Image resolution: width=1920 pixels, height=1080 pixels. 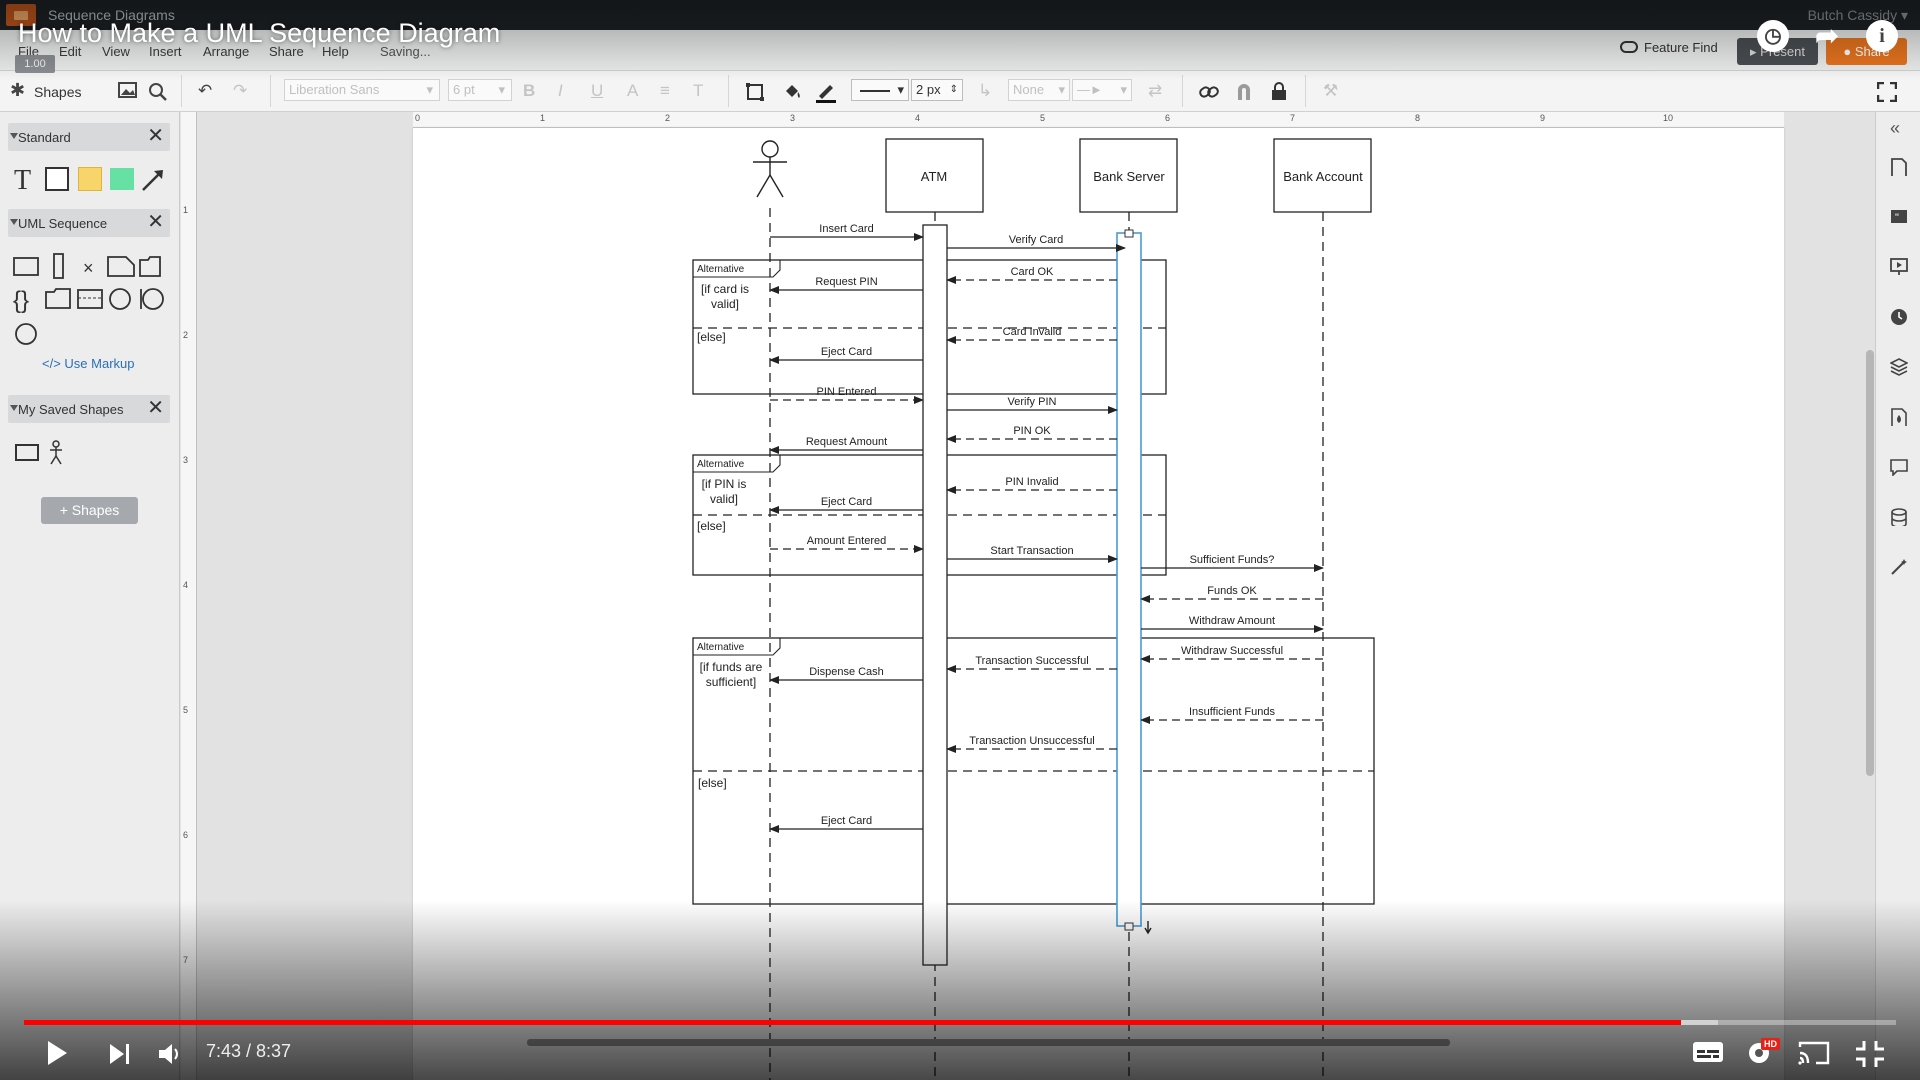 What do you see at coordinates (1899, 167) in the screenshot?
I see `page-icon` at bounding box center [1899, 167].